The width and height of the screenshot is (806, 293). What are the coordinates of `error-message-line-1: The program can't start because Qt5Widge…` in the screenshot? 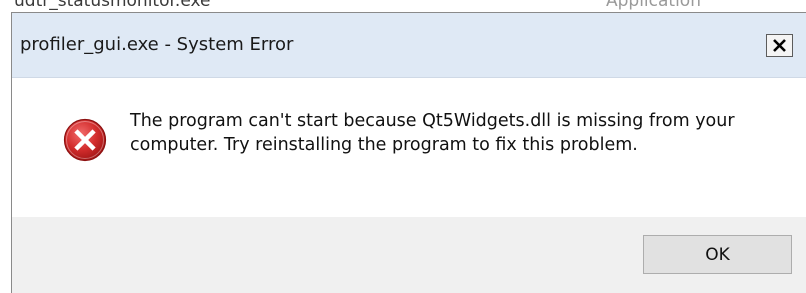 It's located at (432, 121).